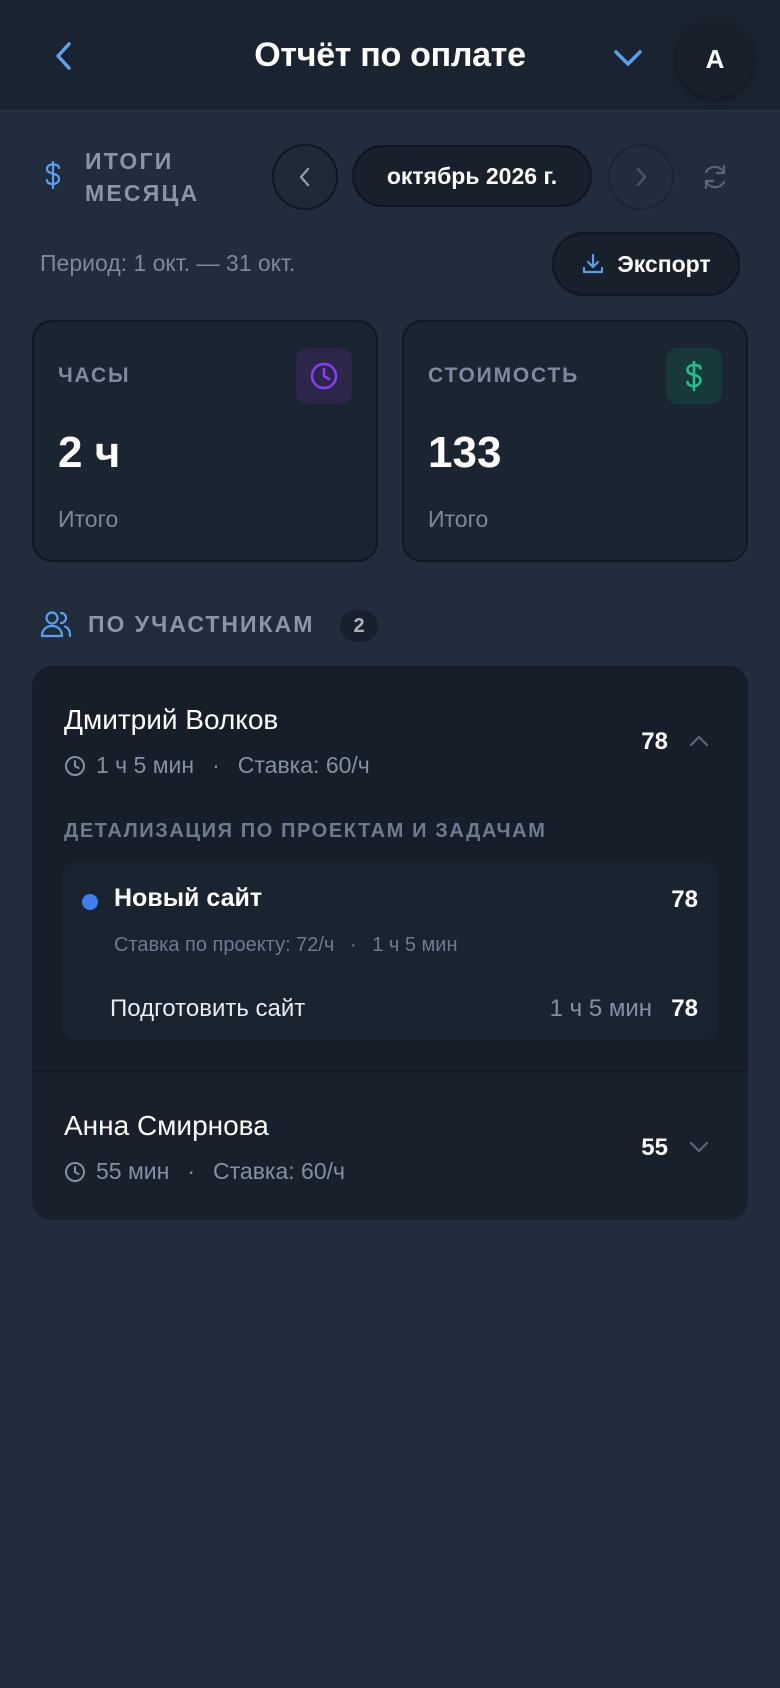 This screenshot has width=780, height=1688. I want to click on cost-sub: Итого, so click(458, 519).